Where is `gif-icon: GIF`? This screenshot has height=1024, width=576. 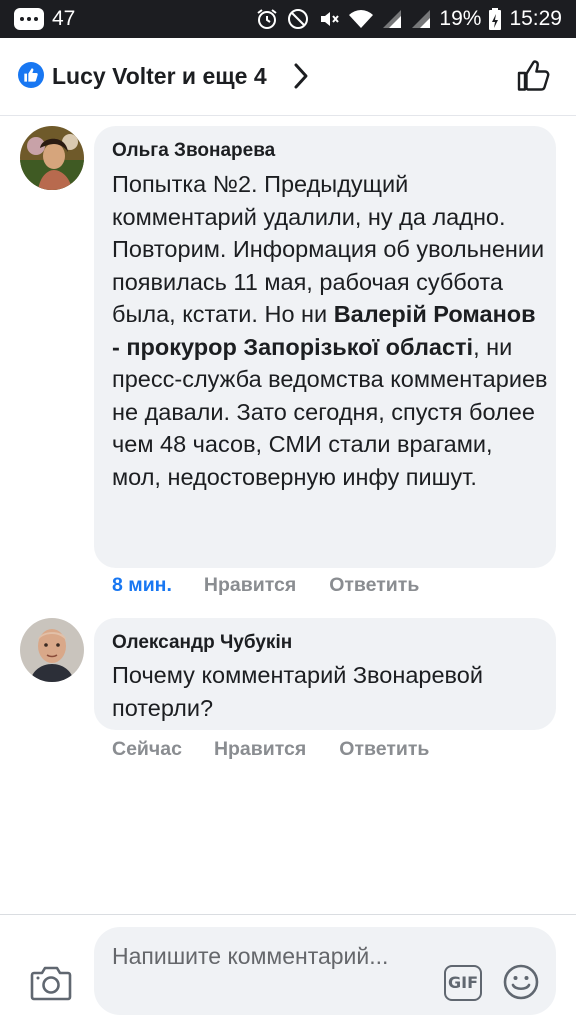
gif-icon: GIF is located at coordinates (463, 983).